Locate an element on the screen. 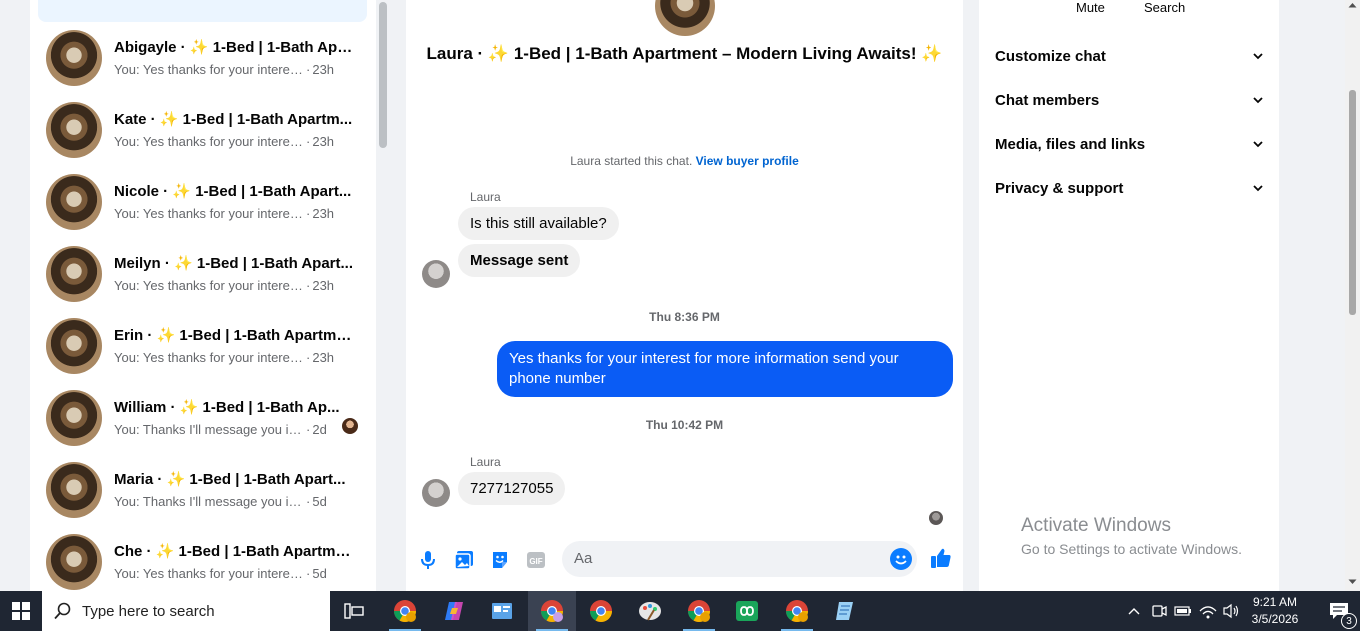  like-icon is located at coordinates (941, 558).